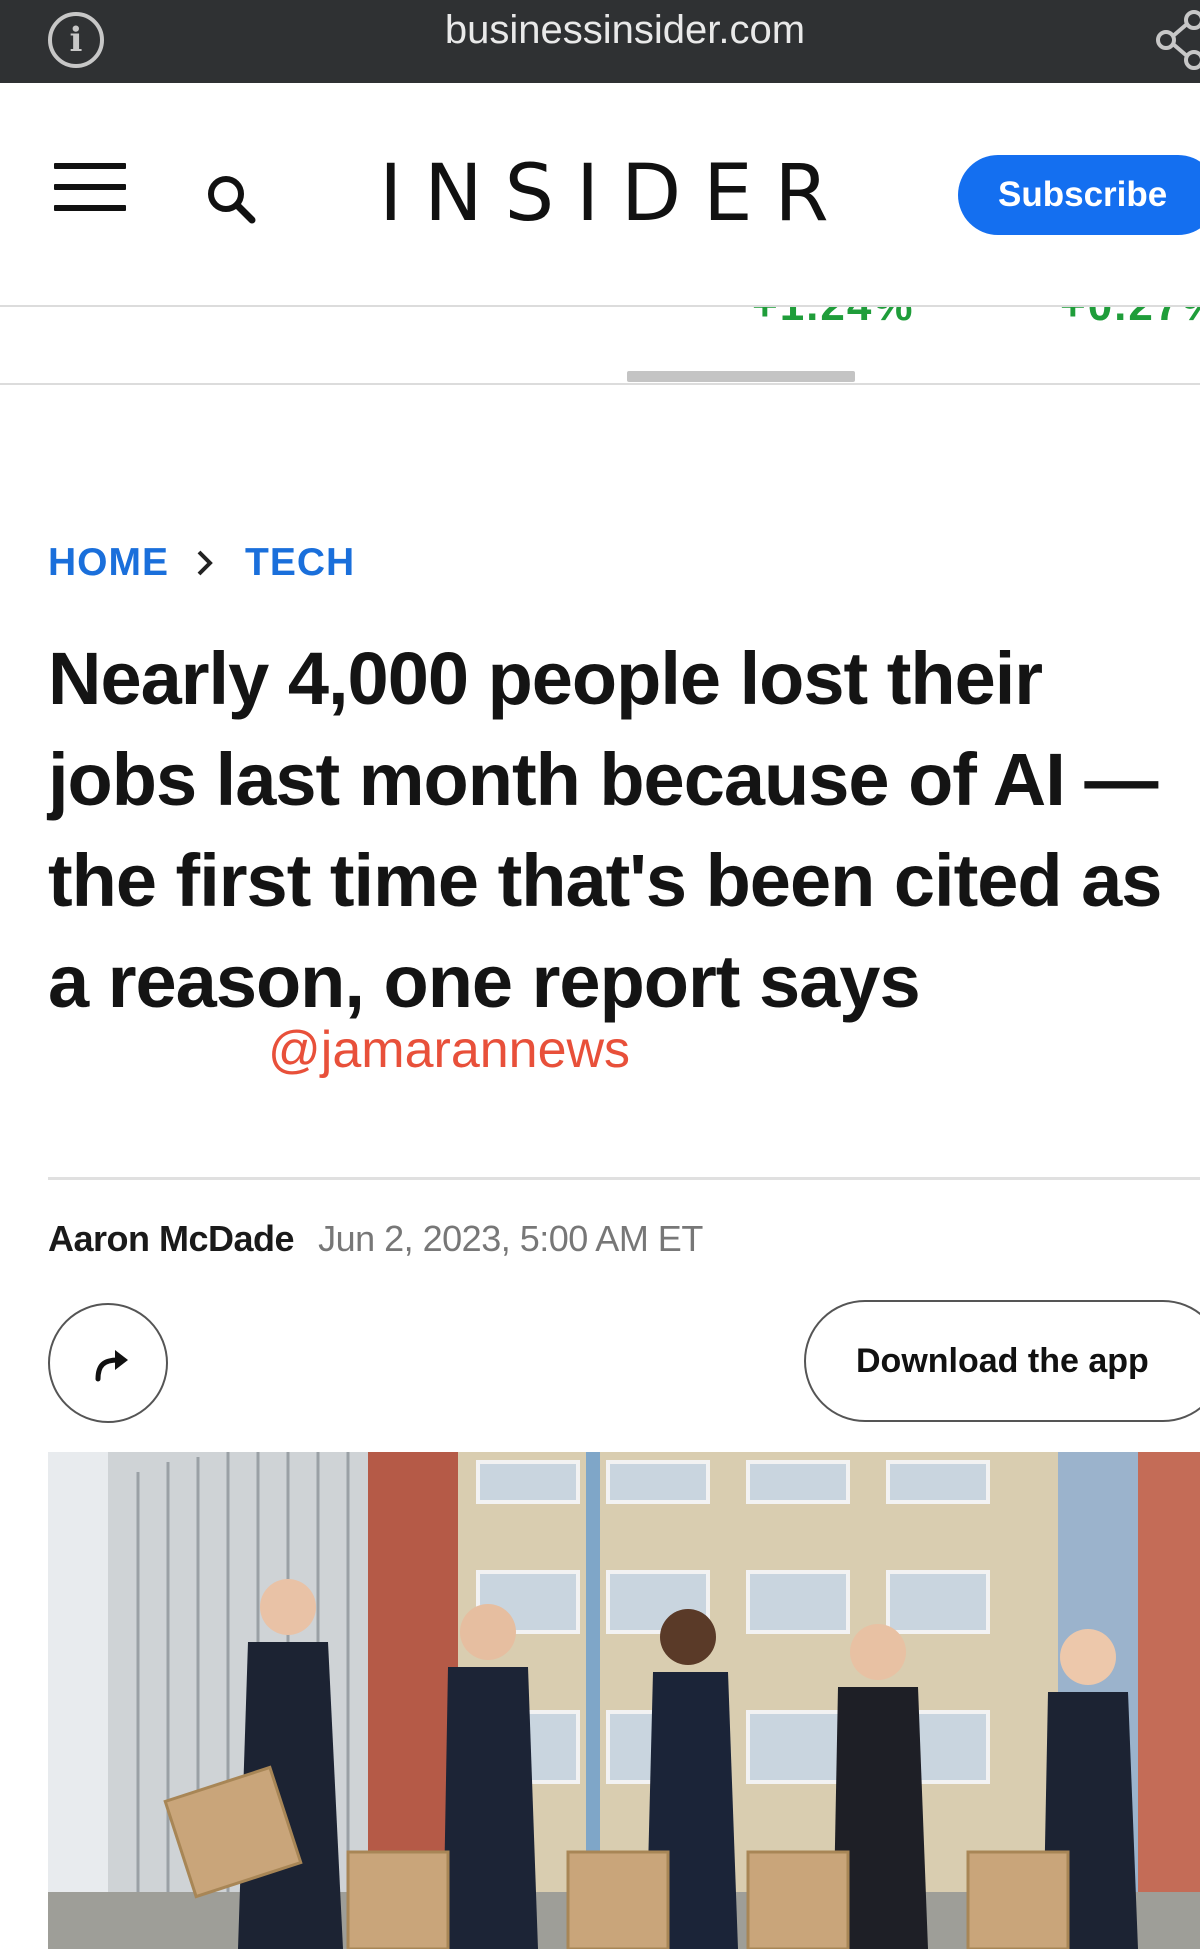 The width and height of the screenshot is (1200, 1949). Describe the element at coordinates (624, 1178) in the screenshot. I see `divider` at that location.